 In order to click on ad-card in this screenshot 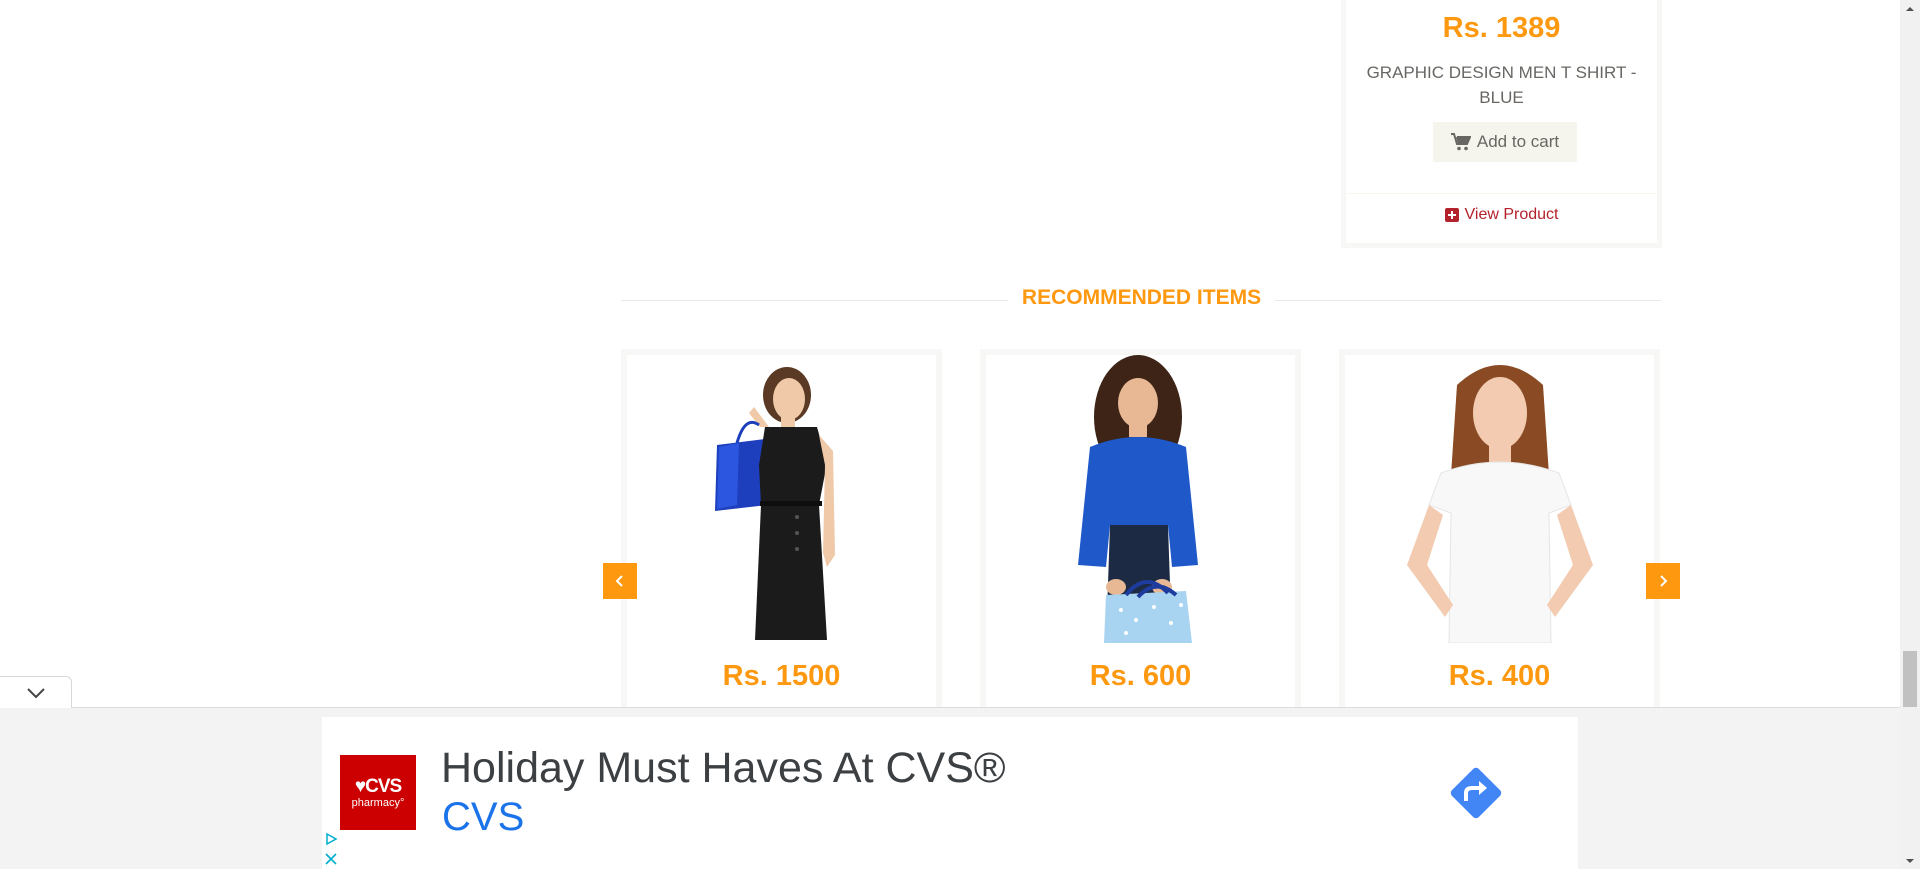, I will do `click(950, 793)`.